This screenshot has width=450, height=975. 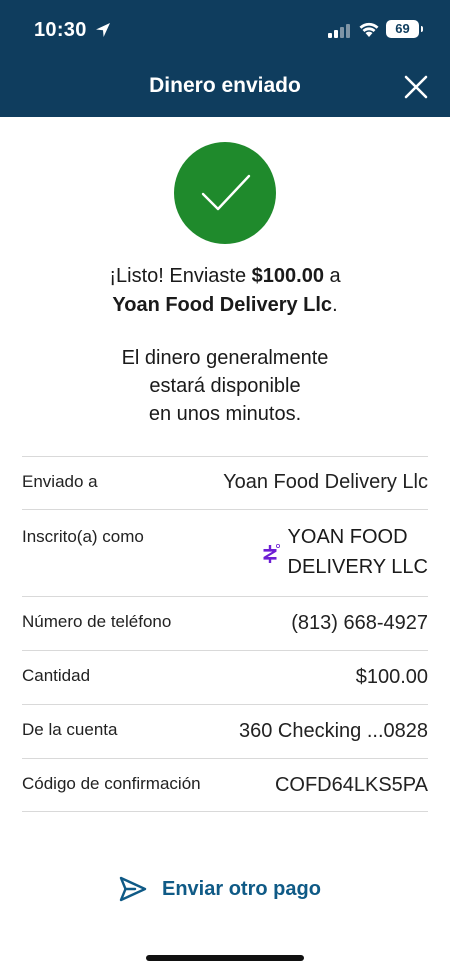 What do you see at coordinates (103, 30) in the screenshot?
I see `location-arrow-icon` at bounding box center [103, 30].